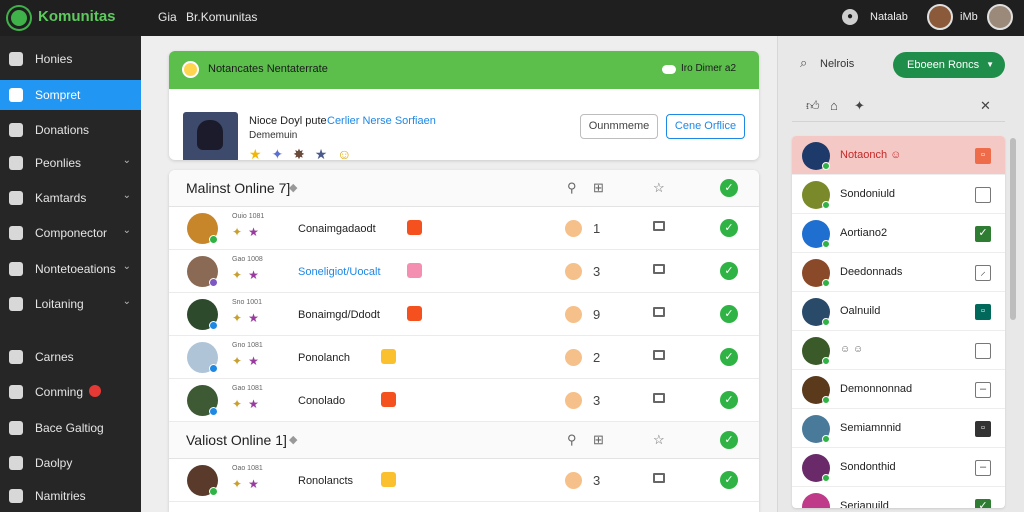 The width and height of the screenshot is (1024, 512). I want to click on sidebar-item: Namitries, so click(70, 496).